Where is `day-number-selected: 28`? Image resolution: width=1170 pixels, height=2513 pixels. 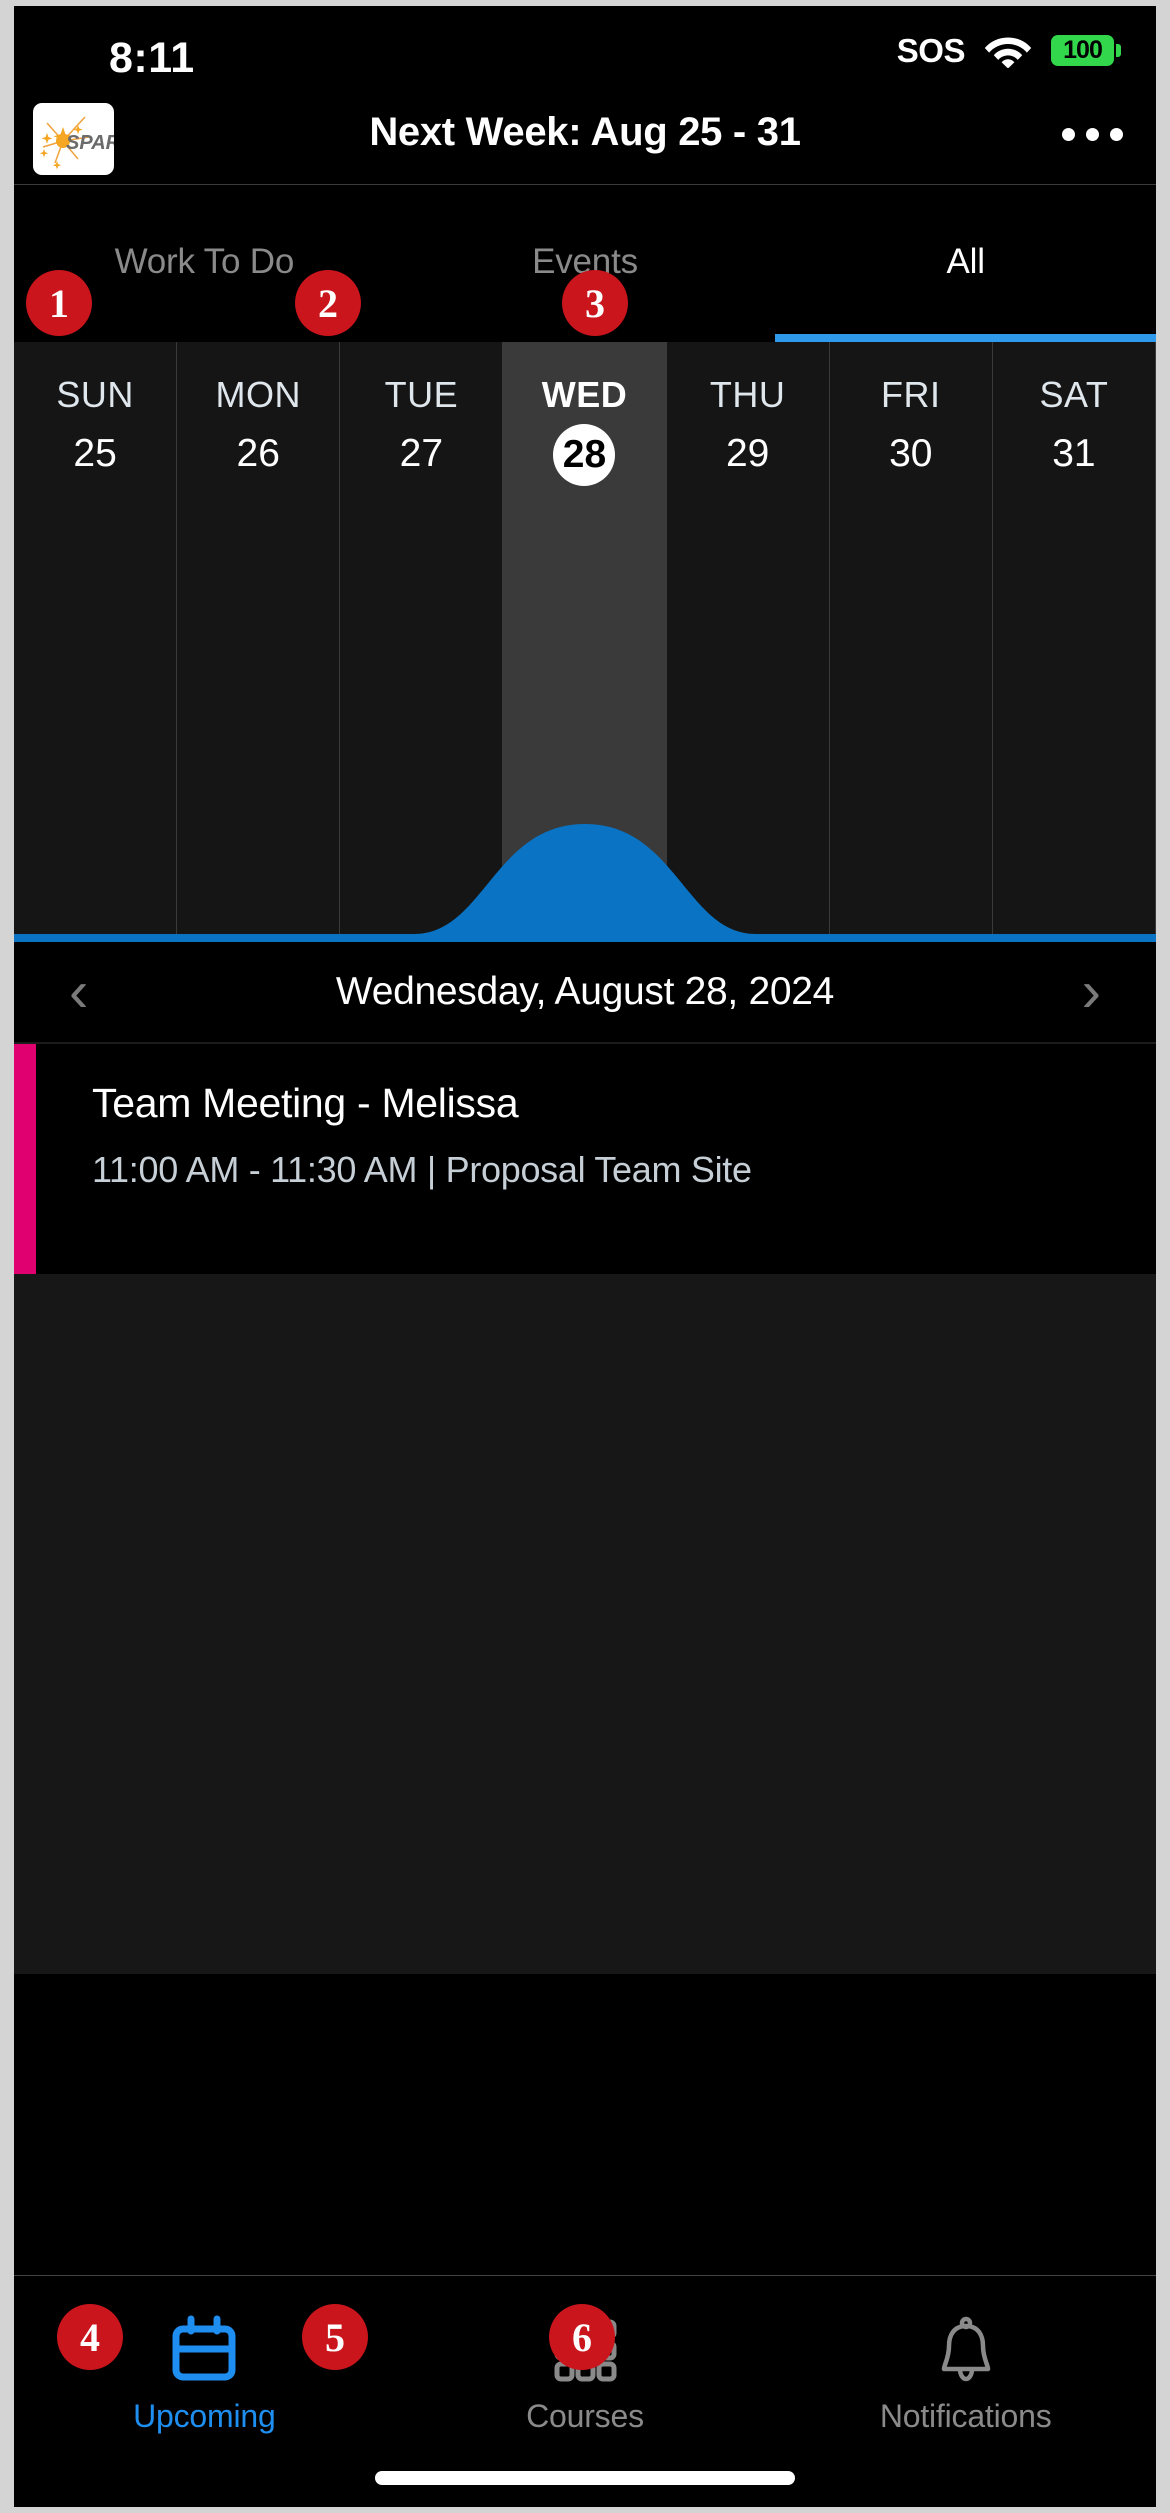 day-number-selected: 28 is located at coordinates (584, 455).